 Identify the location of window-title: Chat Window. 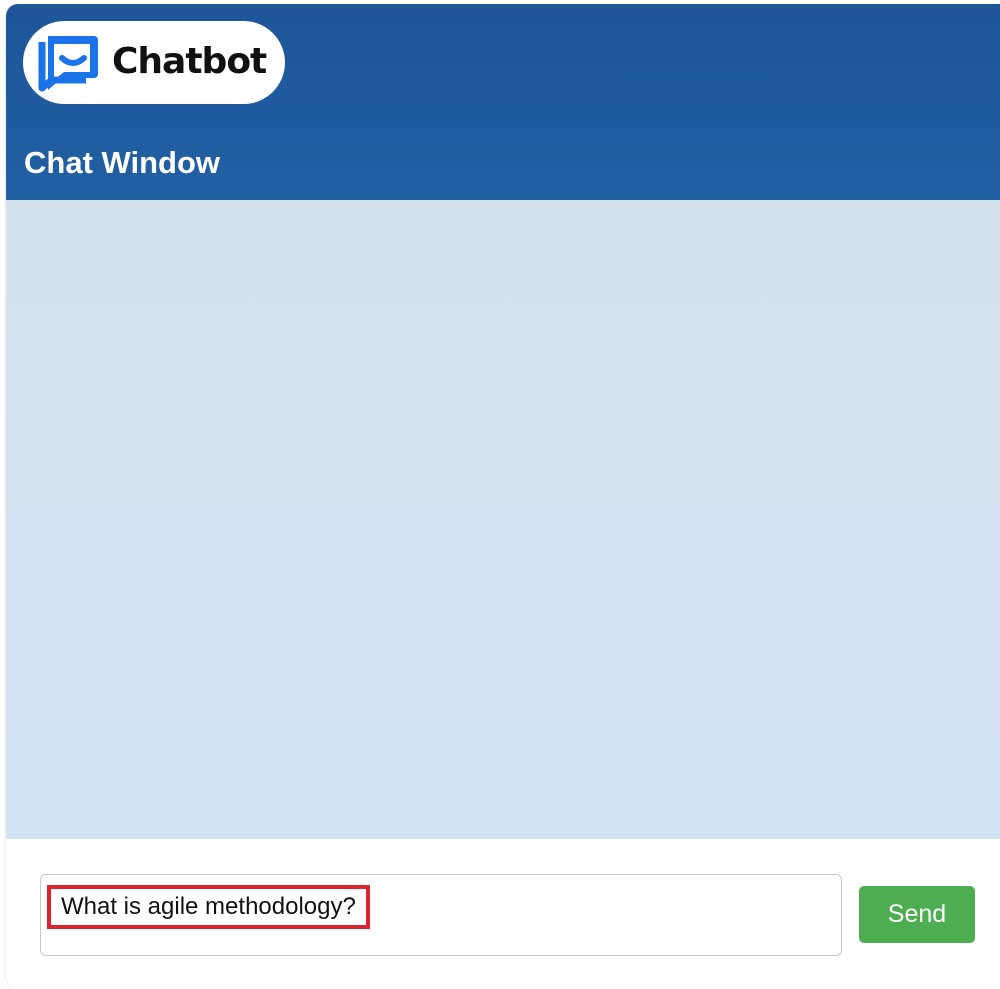
(122, 162).